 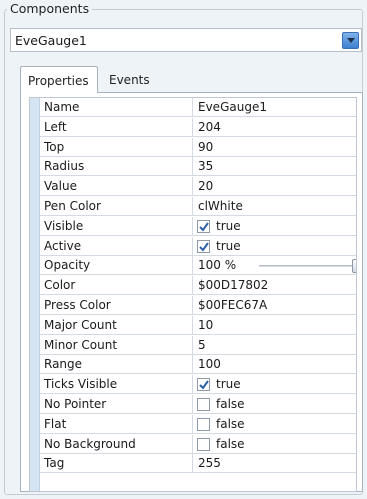 What do you see at coordinates (232, 107) in the screenshot?
I see `property-value: EveGauge1` at bounding box center [232, 107].